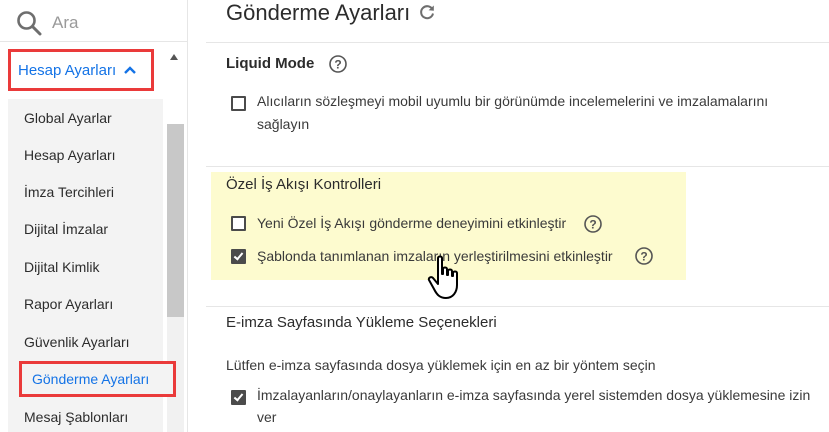 The width and height of the screenshot is (829, 432). I want to click on nav-item-signature-preferences: İmza Tercihleri, so click(69, 192).